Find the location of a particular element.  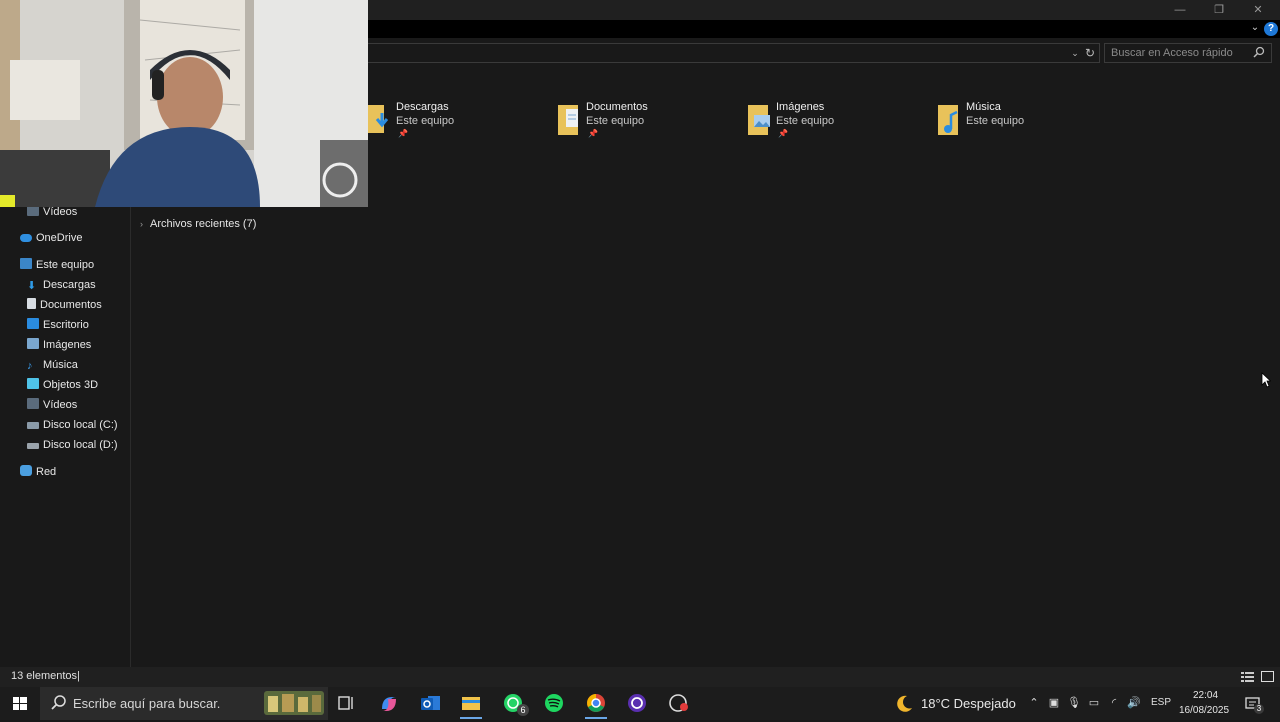

sidebar-item-label: Documentos is located at coordinates (71, 305).